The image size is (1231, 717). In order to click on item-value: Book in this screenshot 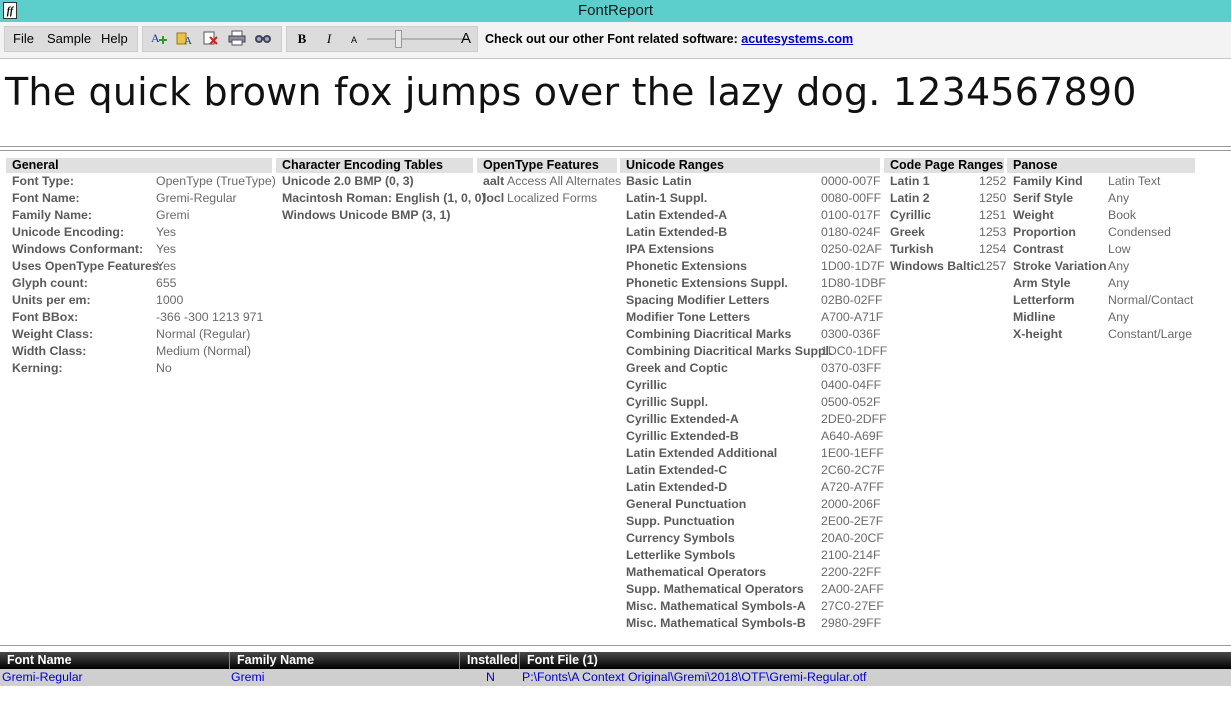, I will do `click(1122, 215)`.